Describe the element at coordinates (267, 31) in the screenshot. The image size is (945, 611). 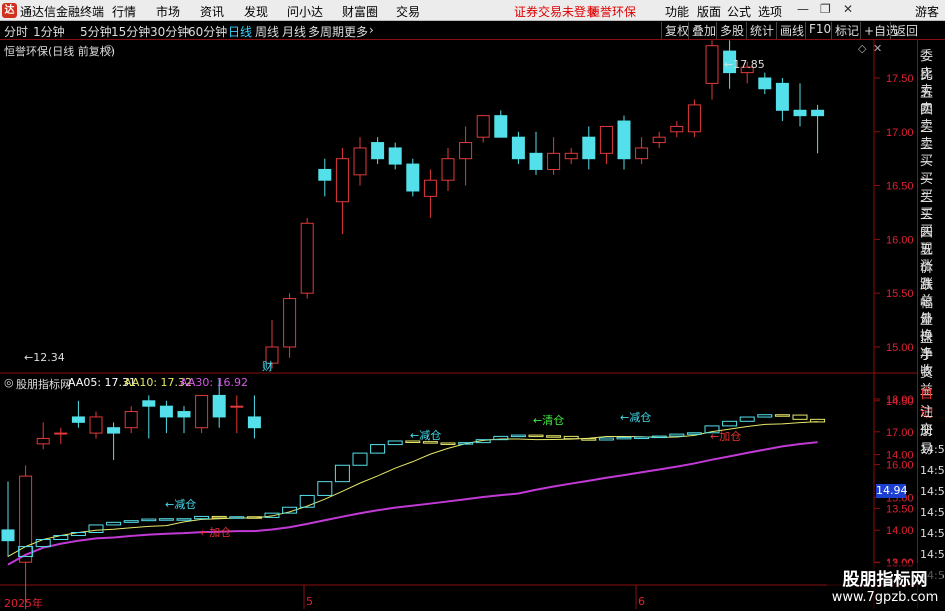
I see `period-weekly: 周线` at that location.